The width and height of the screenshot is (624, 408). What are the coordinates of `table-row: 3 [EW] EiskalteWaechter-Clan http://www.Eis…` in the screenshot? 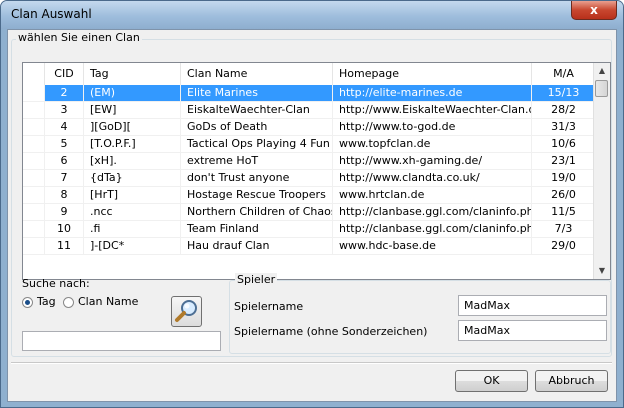 It's located at (309, 110).